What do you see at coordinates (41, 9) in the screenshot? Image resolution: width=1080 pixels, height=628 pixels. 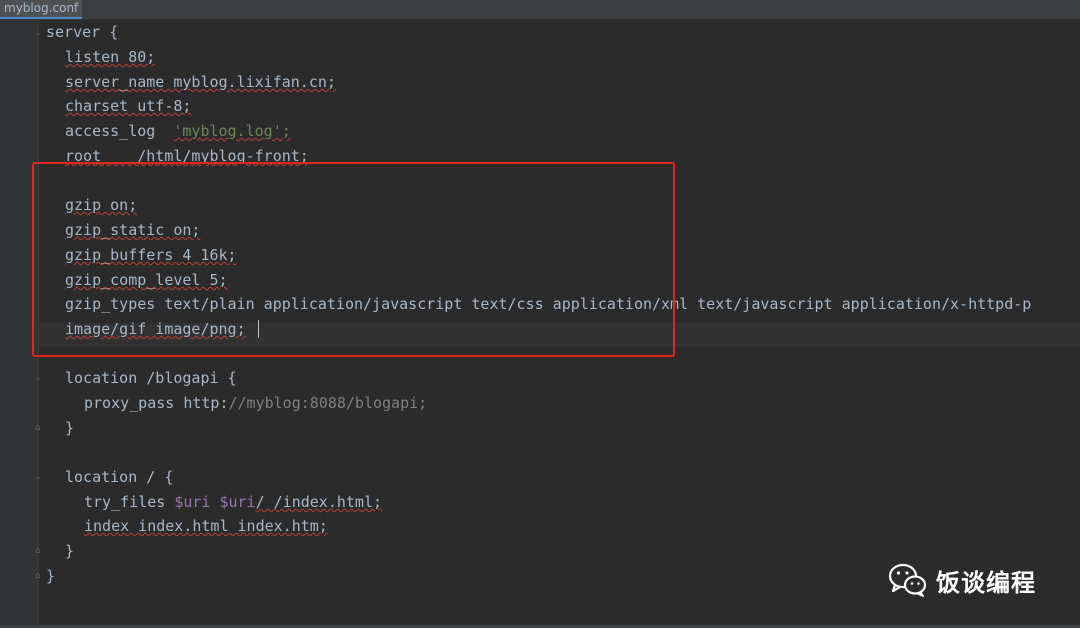 I see `tab-myblog-conf: myblog.conf` at bounding box center [41, 9].